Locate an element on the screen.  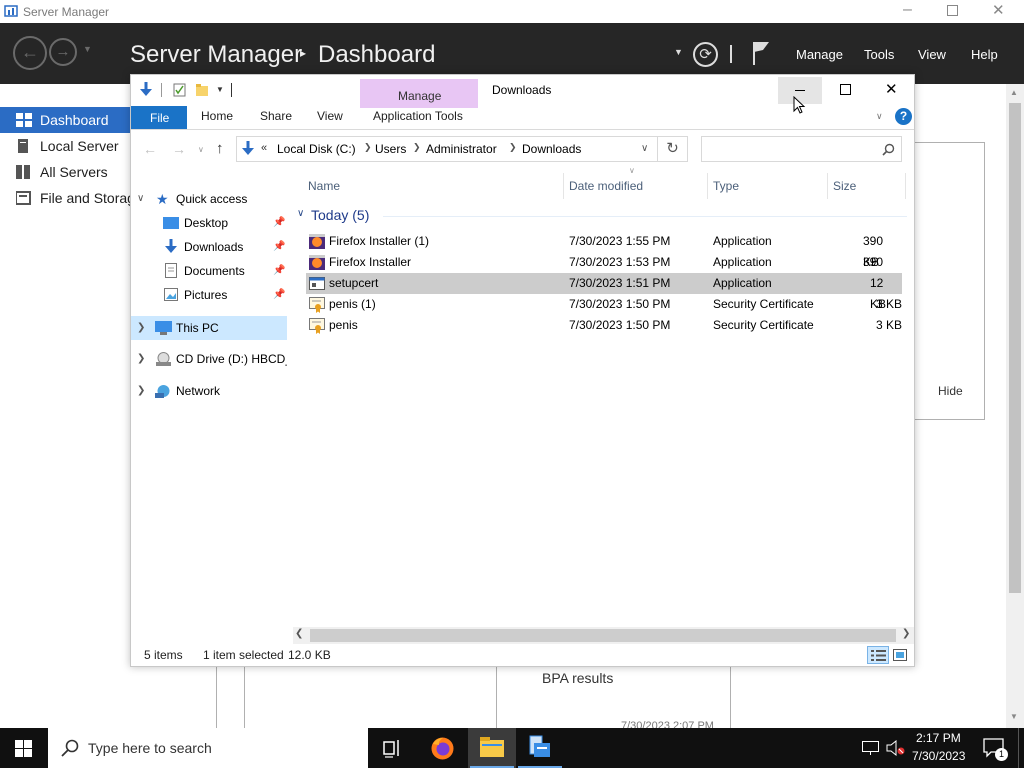
sidebar-item-dashboard: Dashboard is located at coordinates (65, 120).